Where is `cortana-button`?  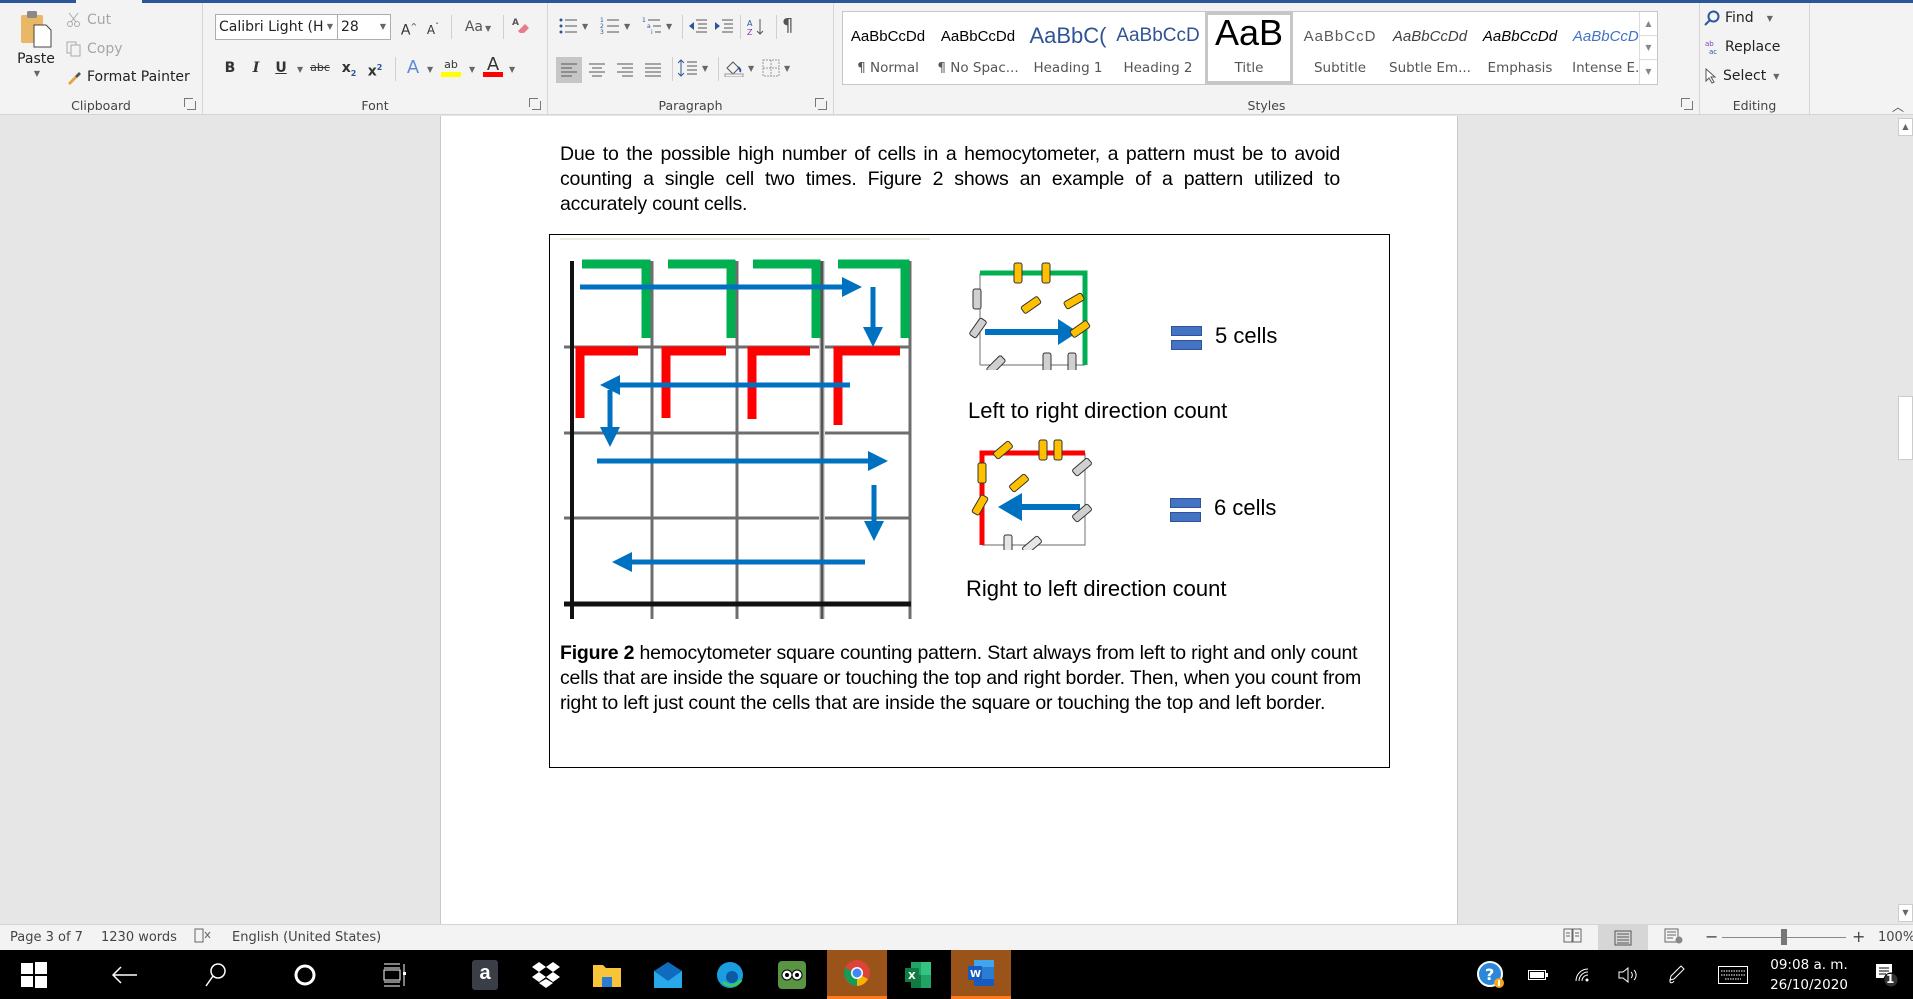 cortana-button is located at coordinates (305, 974).